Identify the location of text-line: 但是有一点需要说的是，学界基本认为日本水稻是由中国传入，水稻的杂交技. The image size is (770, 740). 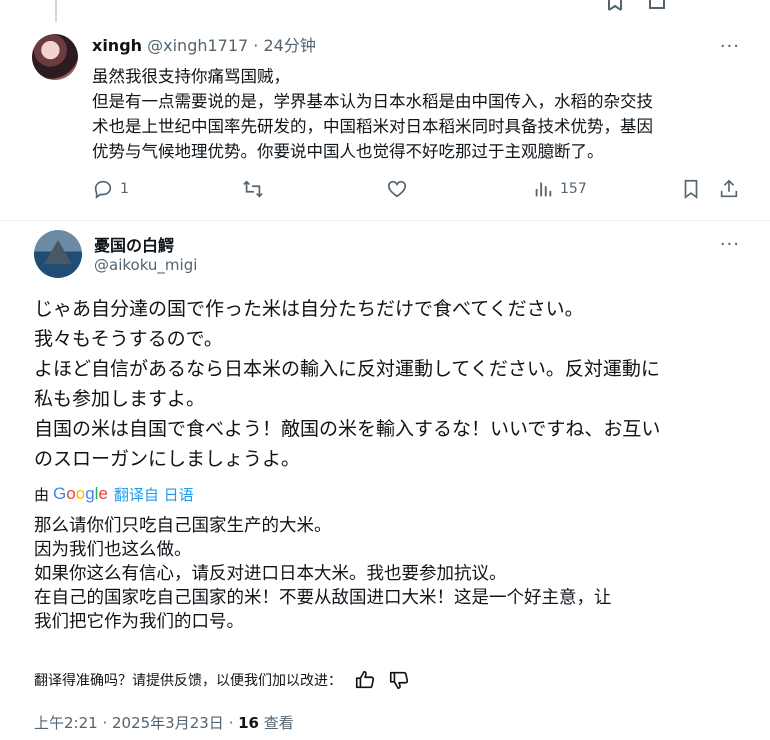
(372, 101).